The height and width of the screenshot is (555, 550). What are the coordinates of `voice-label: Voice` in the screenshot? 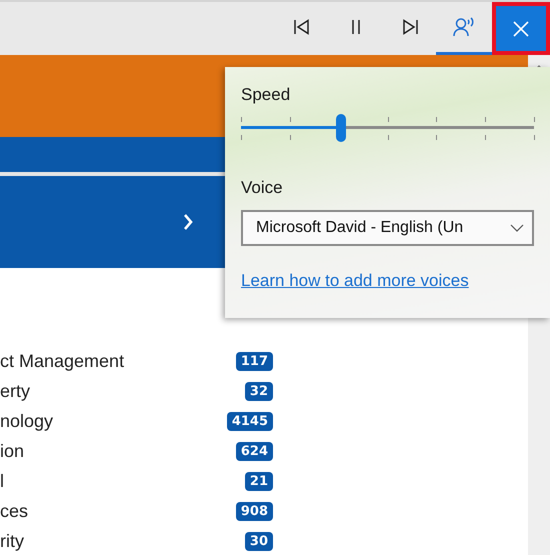 It's located at (262, 188).